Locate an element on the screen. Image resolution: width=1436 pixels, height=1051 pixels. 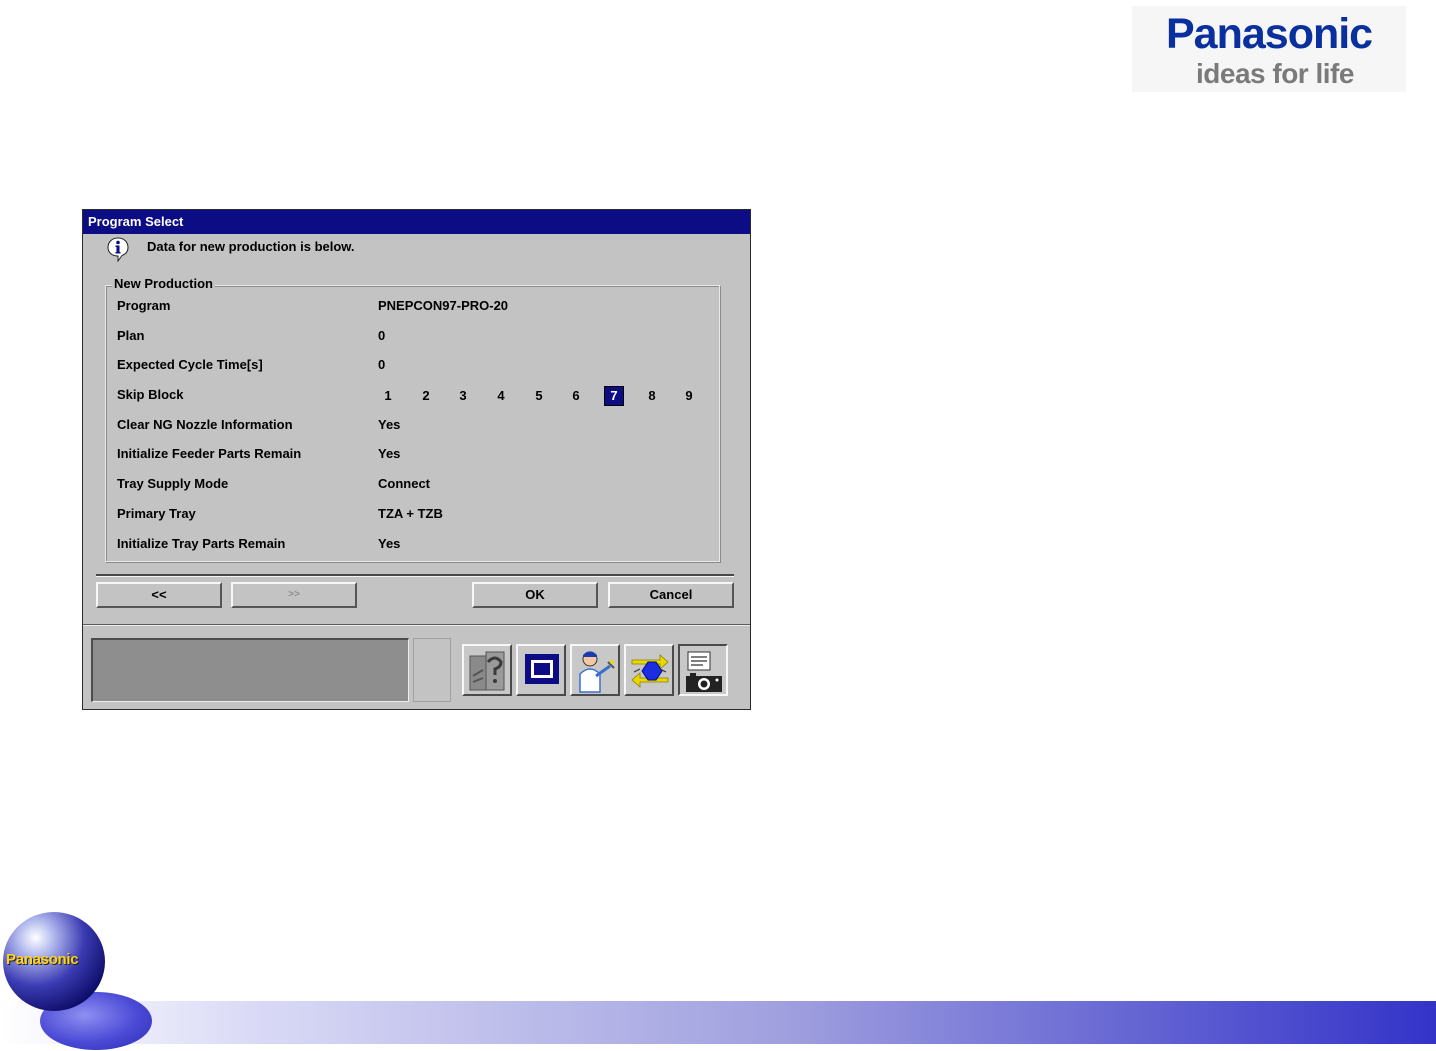
help-manual-icon is located at coordinates (487, 671).